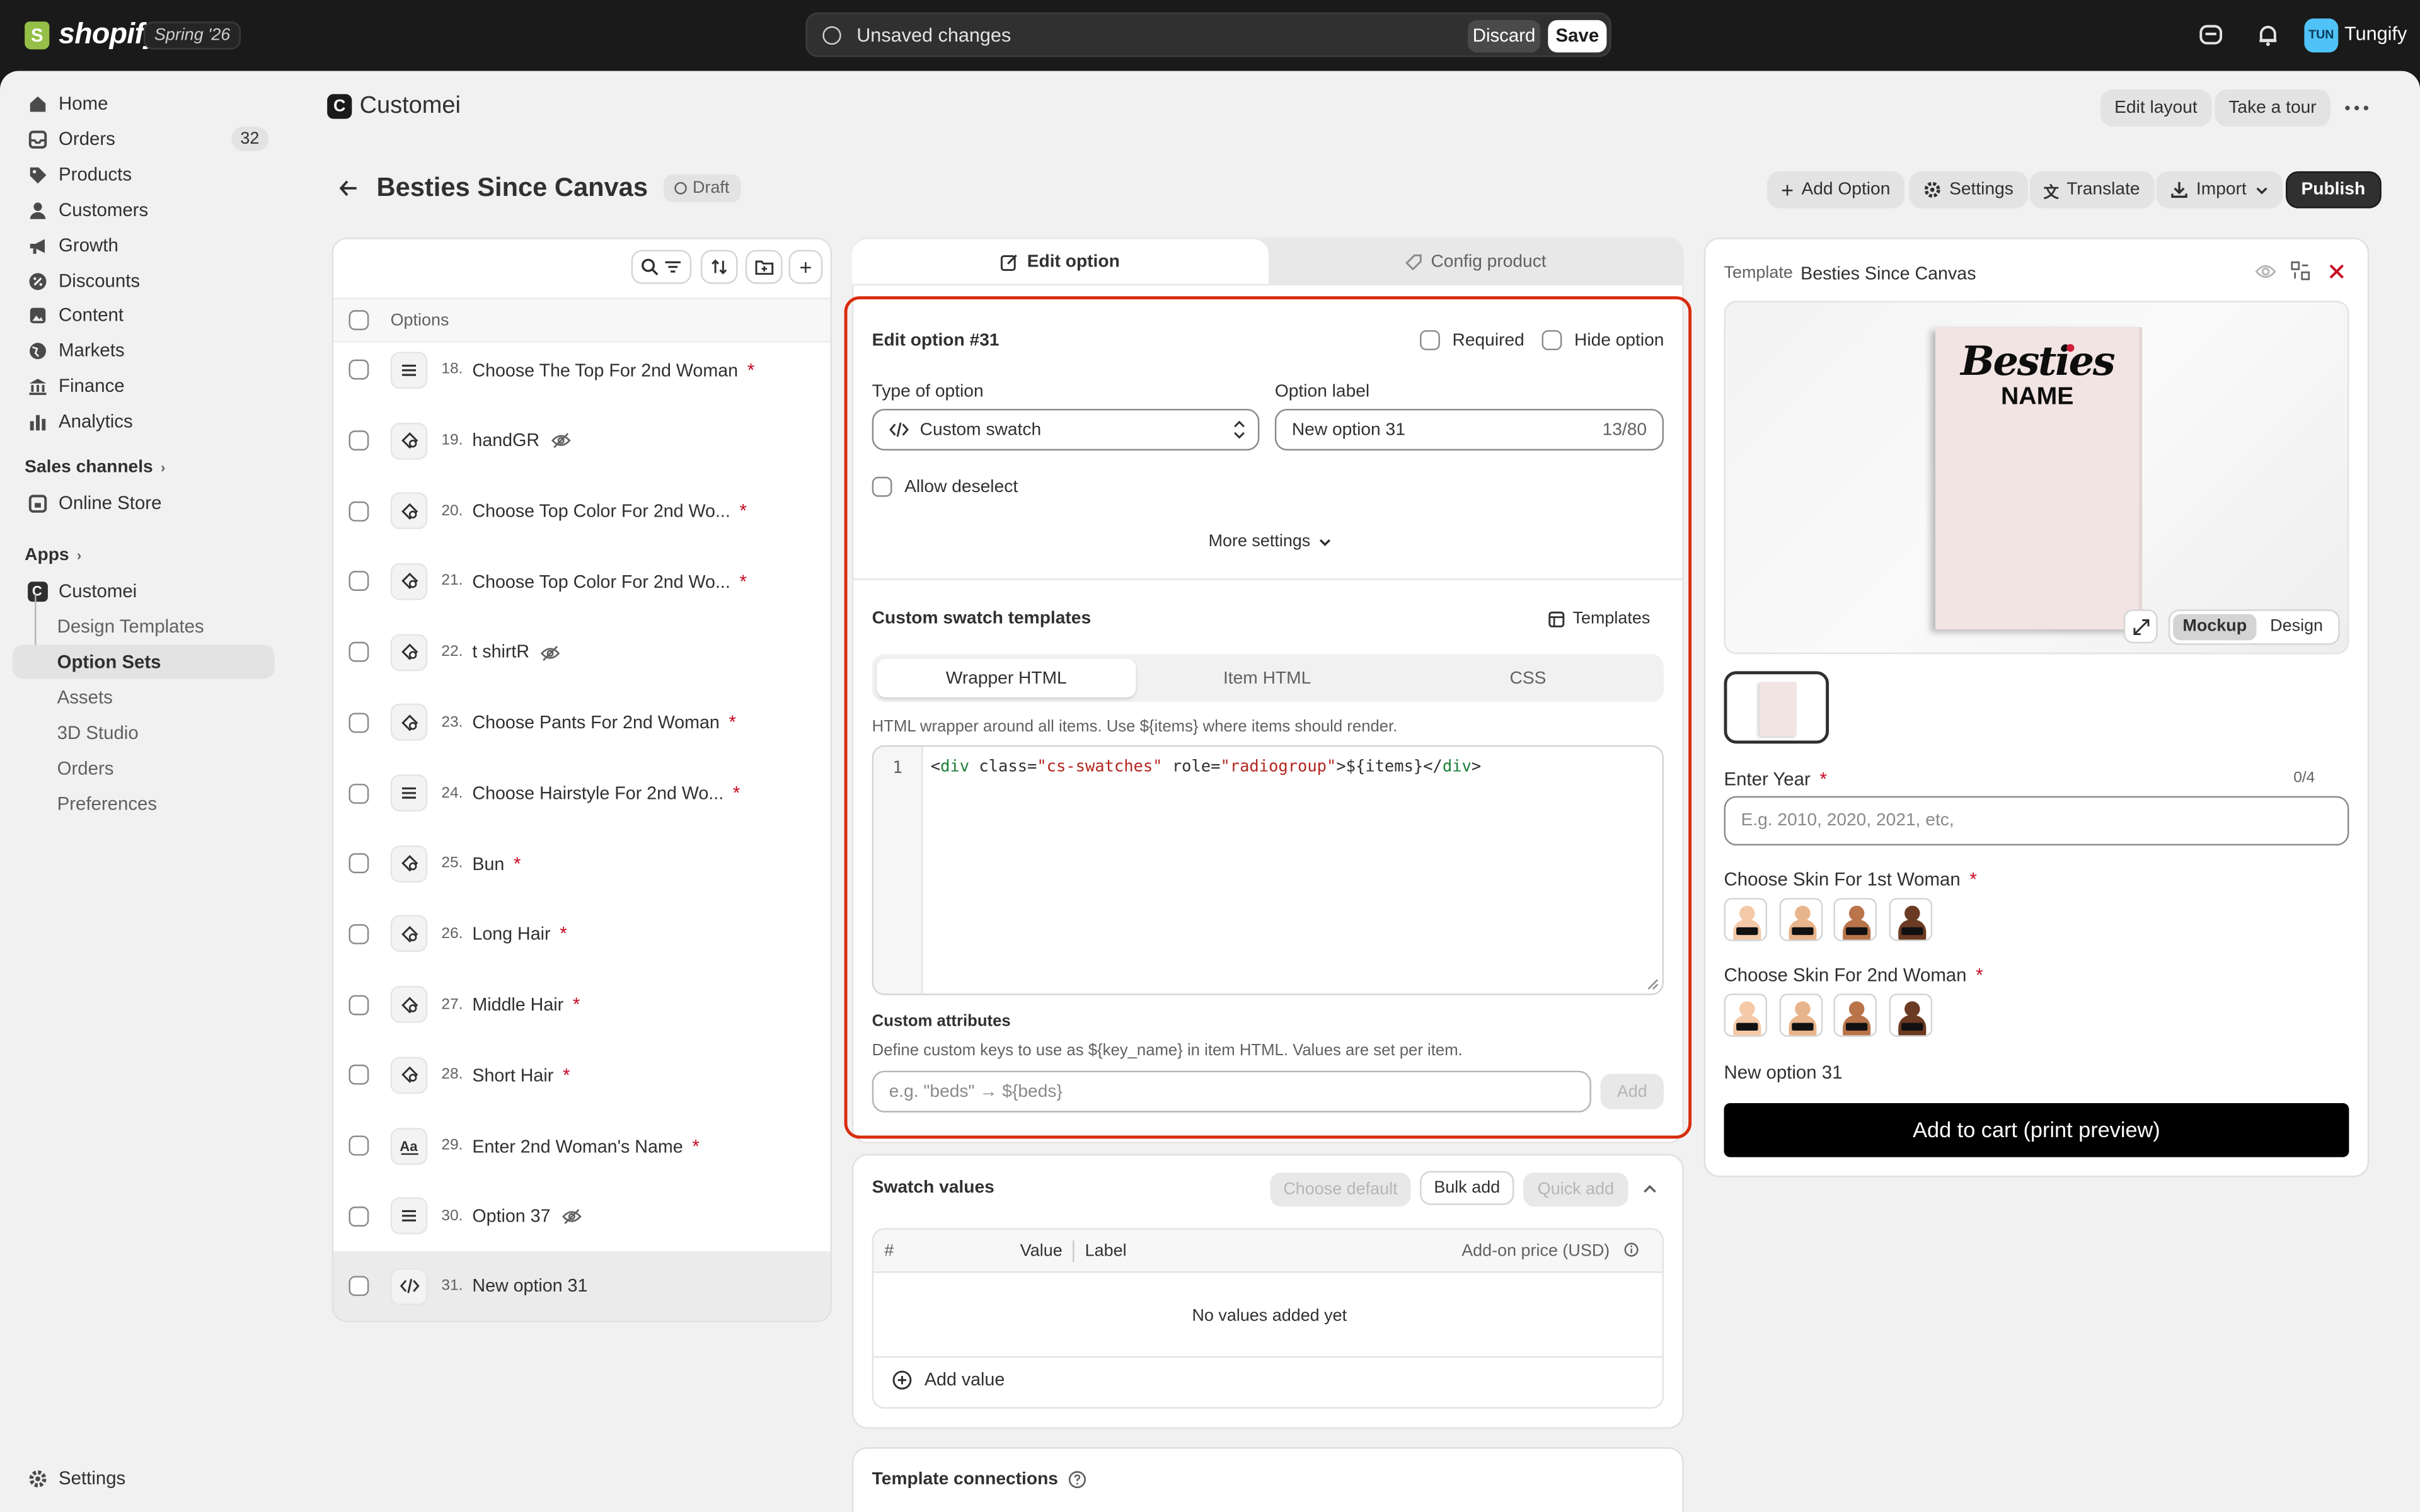 This screenshot has width=2420, height=1512. I want to click on settings-button: Settings, so click(1968, 190).